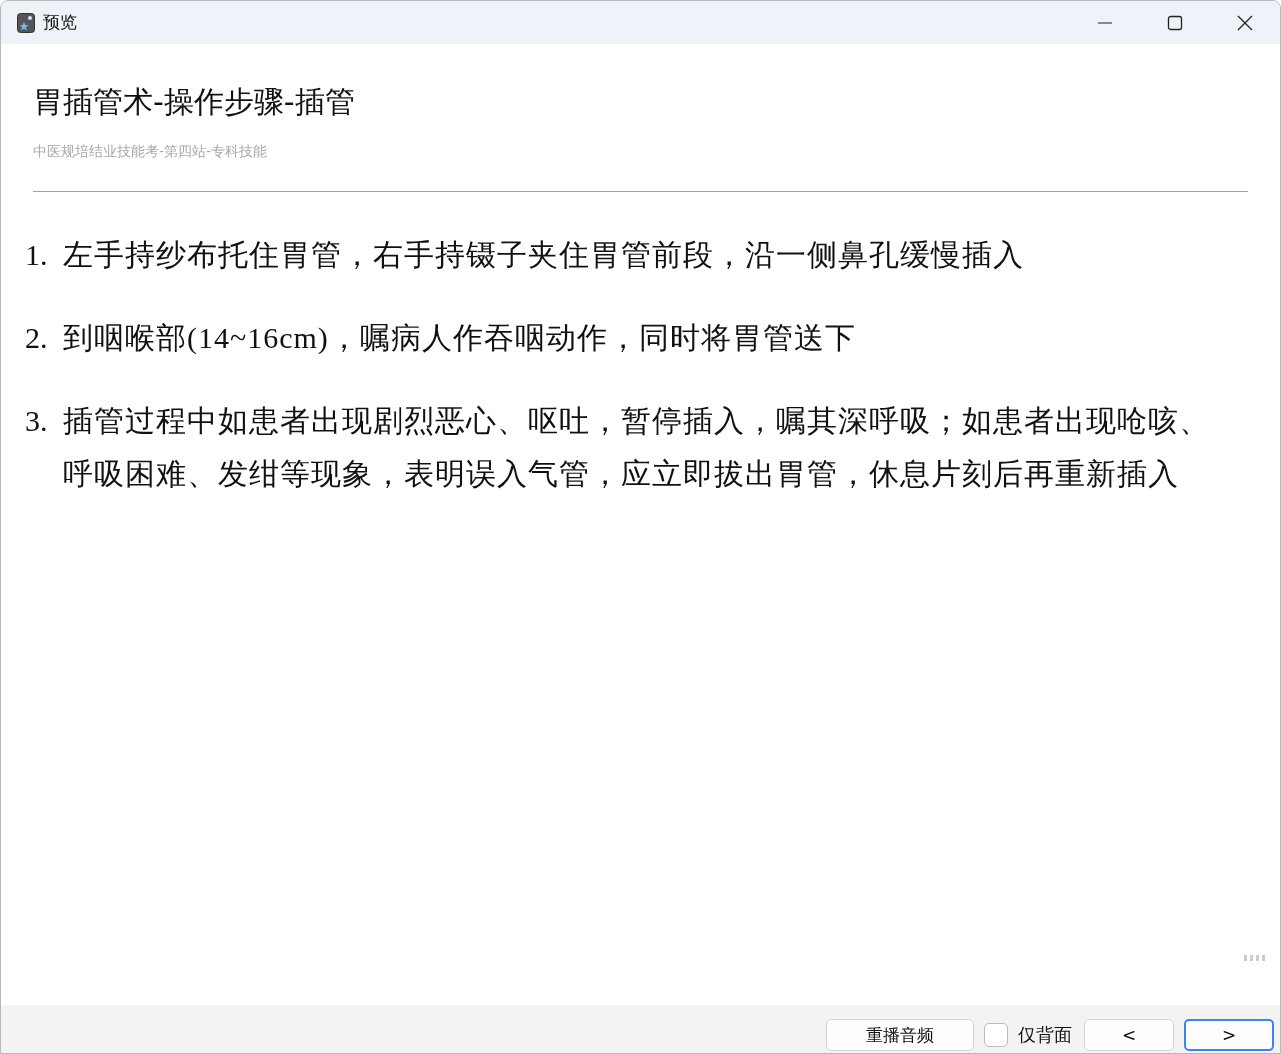 This screenshot has width=1281, height=1054. What do you see at coordinates (460, 338) in the screenshot?
I see `step-text: 到咽喉部(14~16cm)，嘱病人作吞咽动作，同时将胃管送下` at bounding box center [460, 338].